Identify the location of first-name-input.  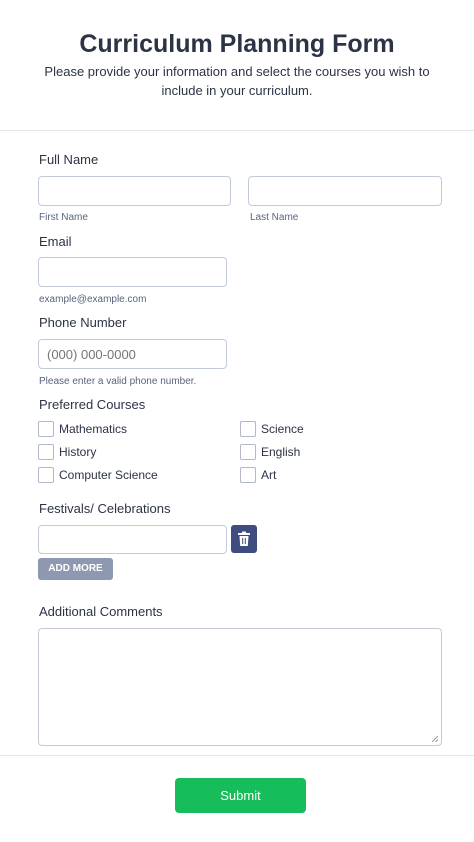
(134, 191).